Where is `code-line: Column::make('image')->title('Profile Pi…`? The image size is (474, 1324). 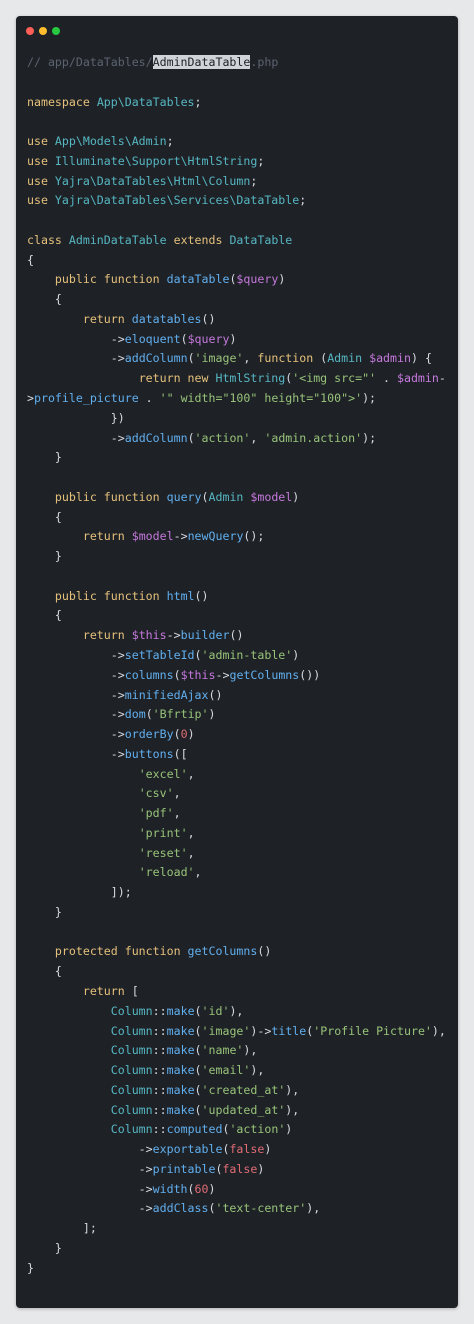 code-line: Column::make('image')->title('Profile Pi… is located at coordinates (241, 1032).